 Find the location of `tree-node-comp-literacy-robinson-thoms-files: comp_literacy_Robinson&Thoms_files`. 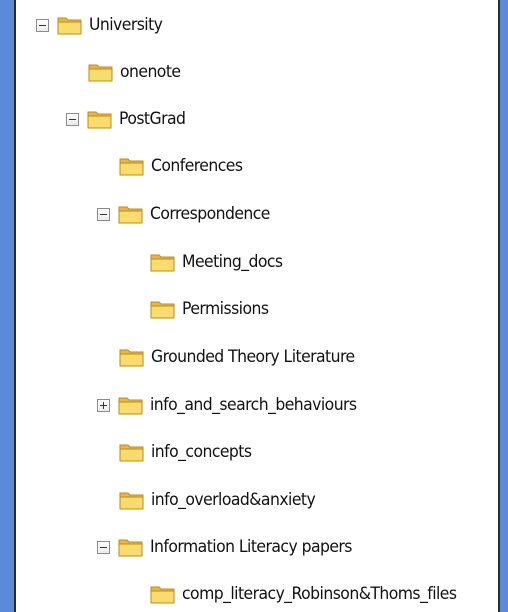

tree-node-comp-literacy-robinson-thoms-files: comp_literacy_Robinson&Thoms_files is located at coordinates (315, 594).